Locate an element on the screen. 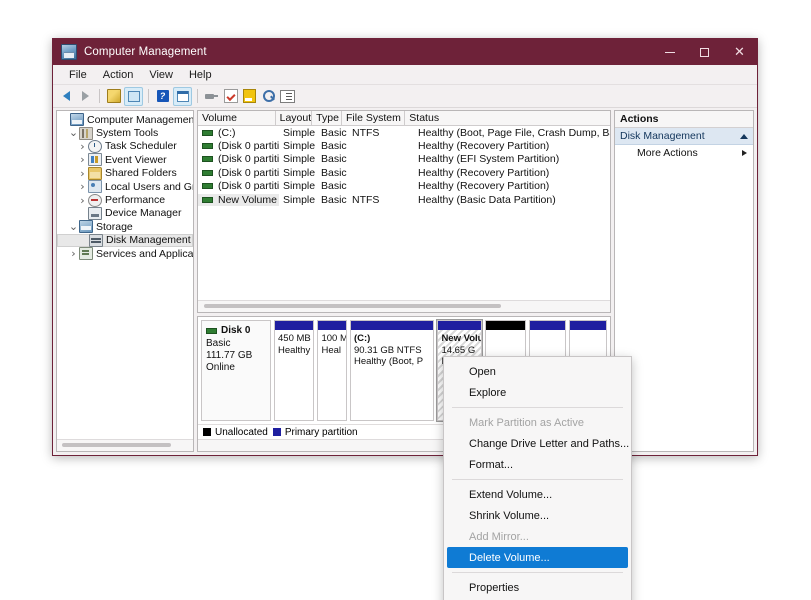  tree-item-device-manager: Device Manager is located at coordinates (125, 213).